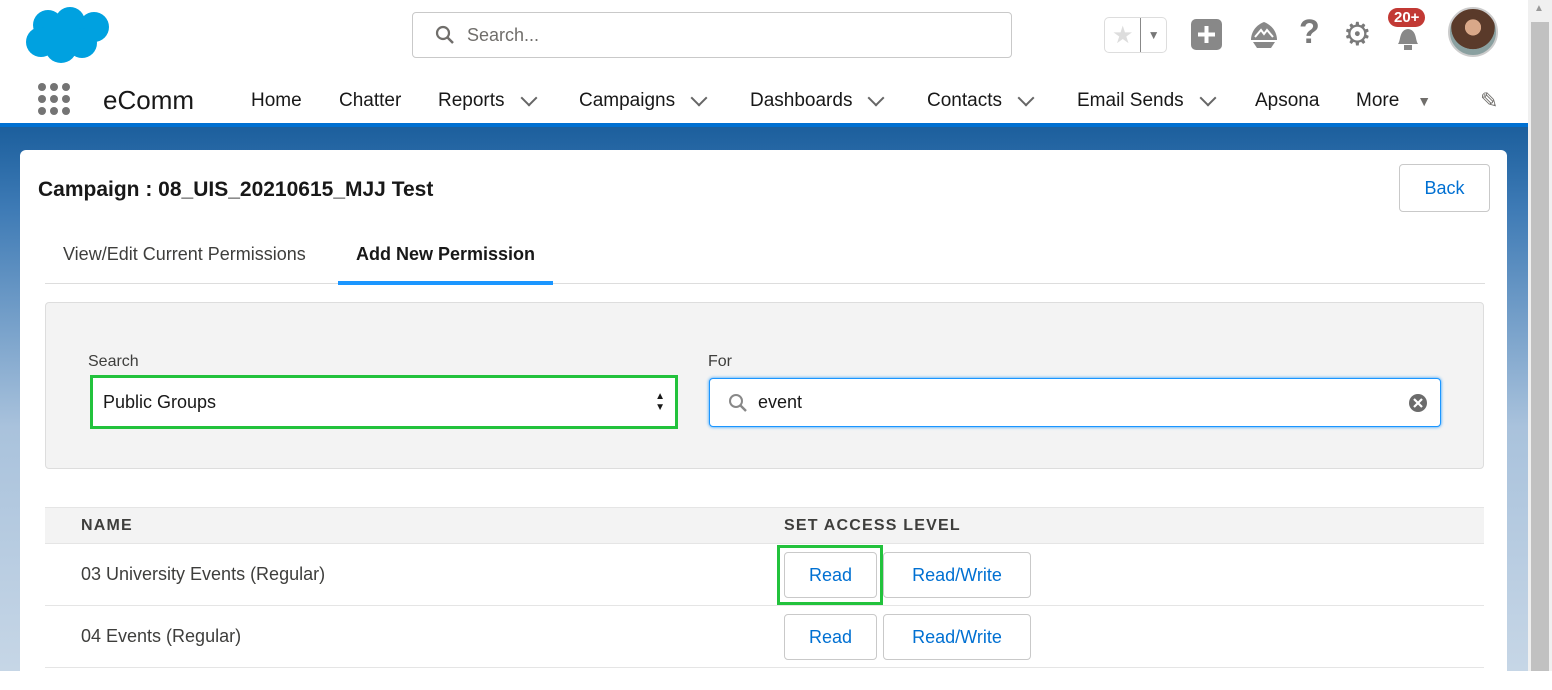 Image resolution: width=1552 pixels, height=690 pixels. I want to click on nav-item-reports: Reports, so click(488, 100).